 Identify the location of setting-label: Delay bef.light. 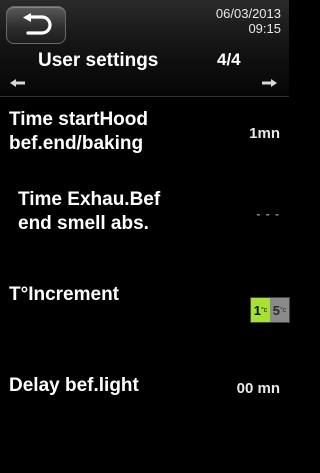
(74, 385).